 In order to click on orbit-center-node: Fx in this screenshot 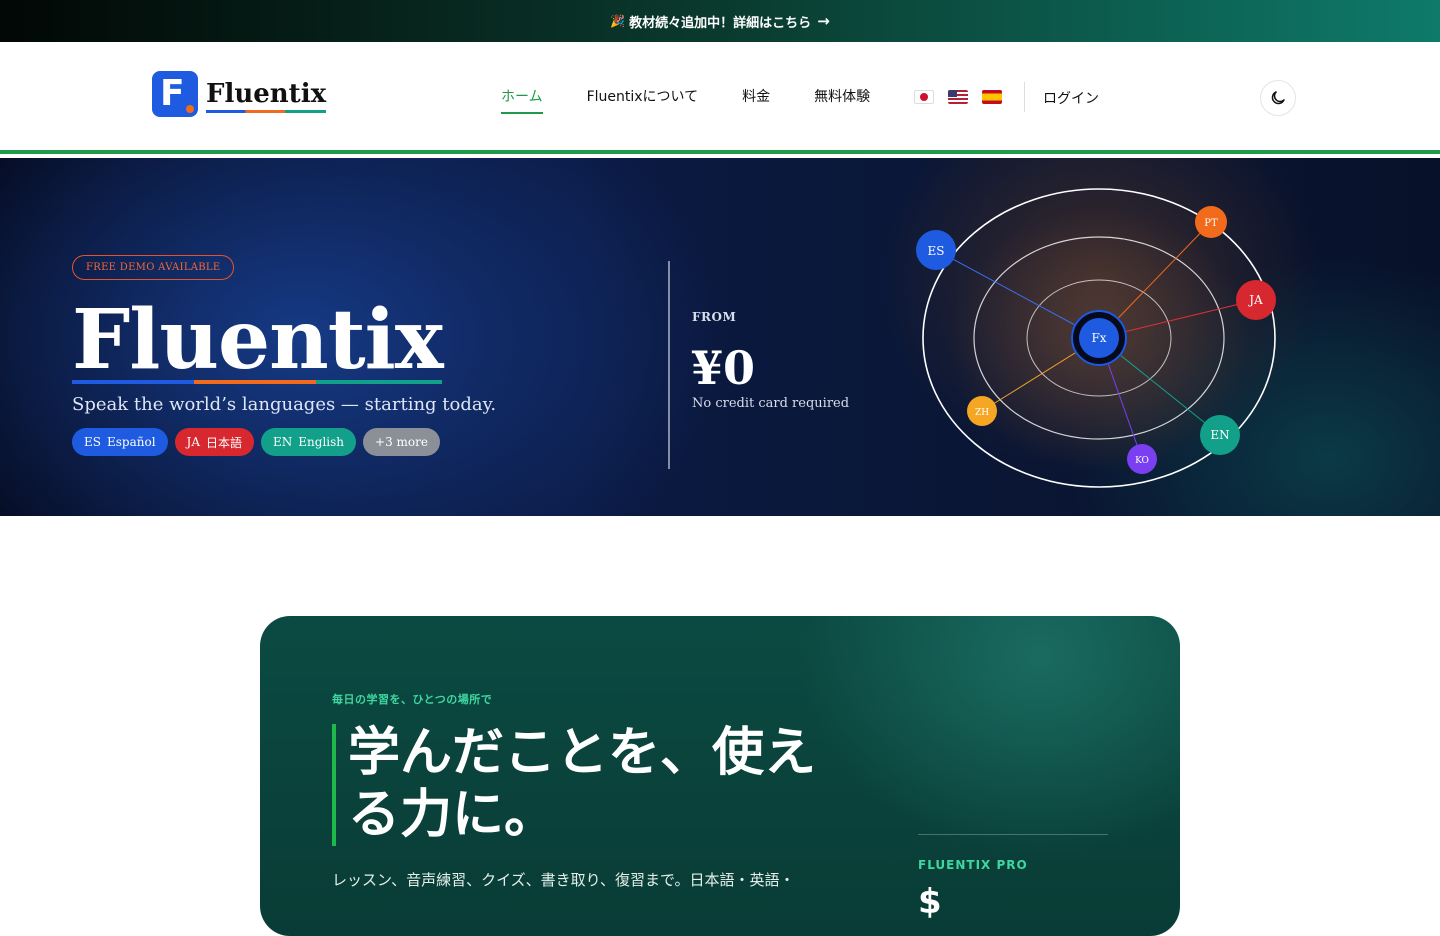, I will do `click(1099, 338)`.